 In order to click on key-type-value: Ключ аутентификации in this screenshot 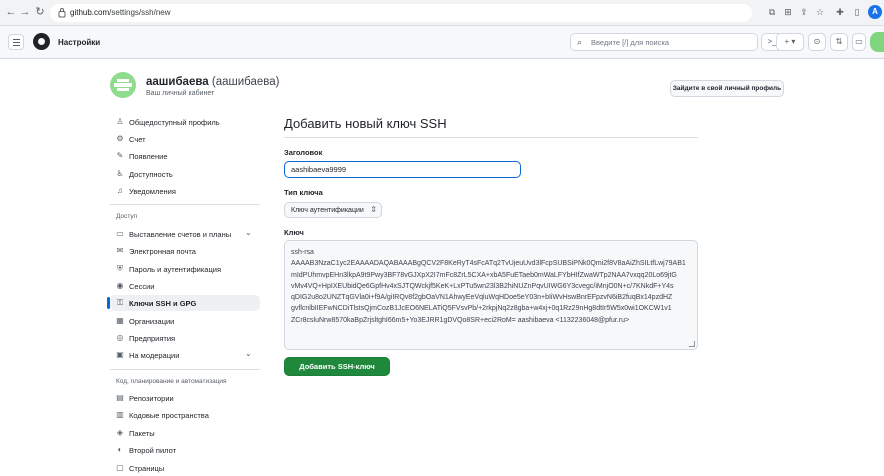, I will do `click(327, 210)`.